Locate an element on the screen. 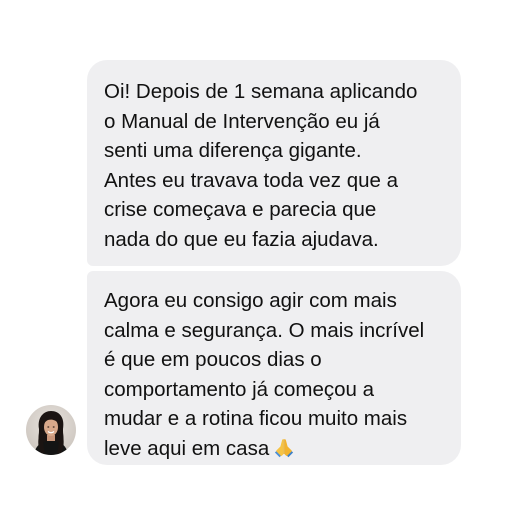  message-line-last: leve aqui em casa is located at coordinates (277, 449).